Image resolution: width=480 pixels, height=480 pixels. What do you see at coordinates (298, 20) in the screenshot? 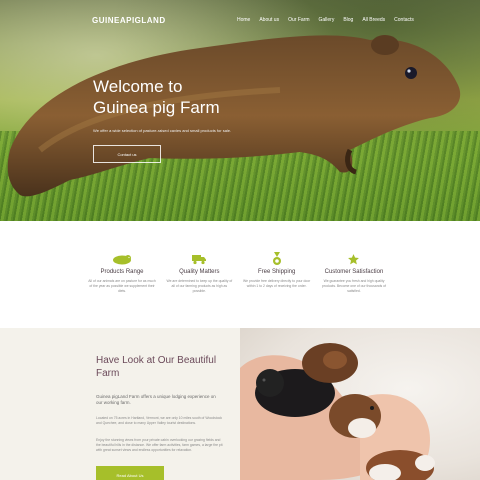
I see `nav-our-farm: Our Farm` at bounding box center [298, 20].